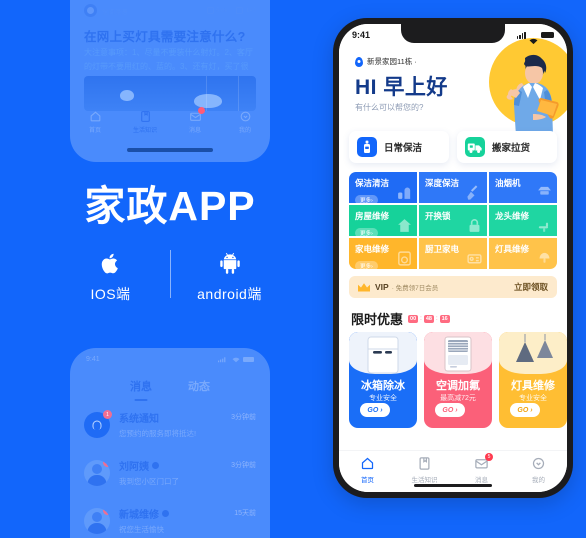 The width and height of the screenshot is (586, 538). What do you see at coordinates (245, 122) in the screenshot?
I see `ghost-tab-profile: 我的` at bounding box center [245, 122].